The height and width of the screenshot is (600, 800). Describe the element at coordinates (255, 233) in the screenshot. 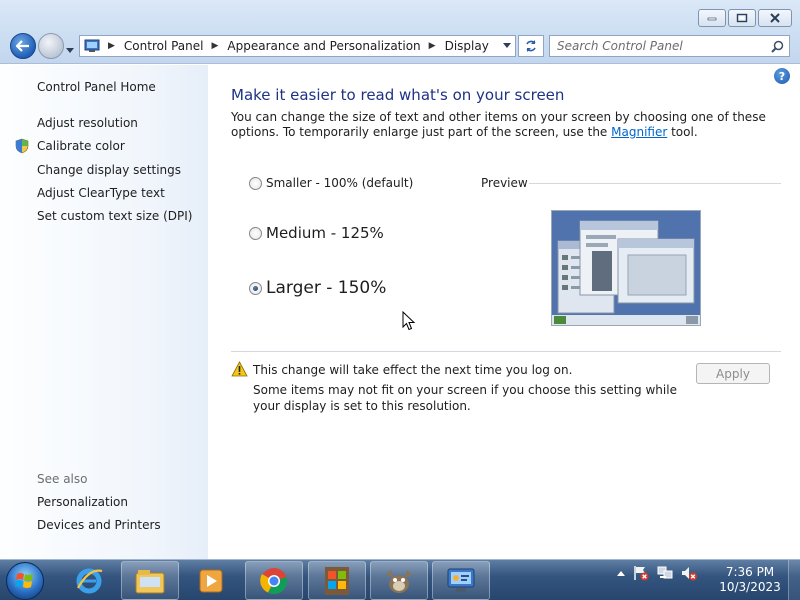

I see `radio-medium` at that location.